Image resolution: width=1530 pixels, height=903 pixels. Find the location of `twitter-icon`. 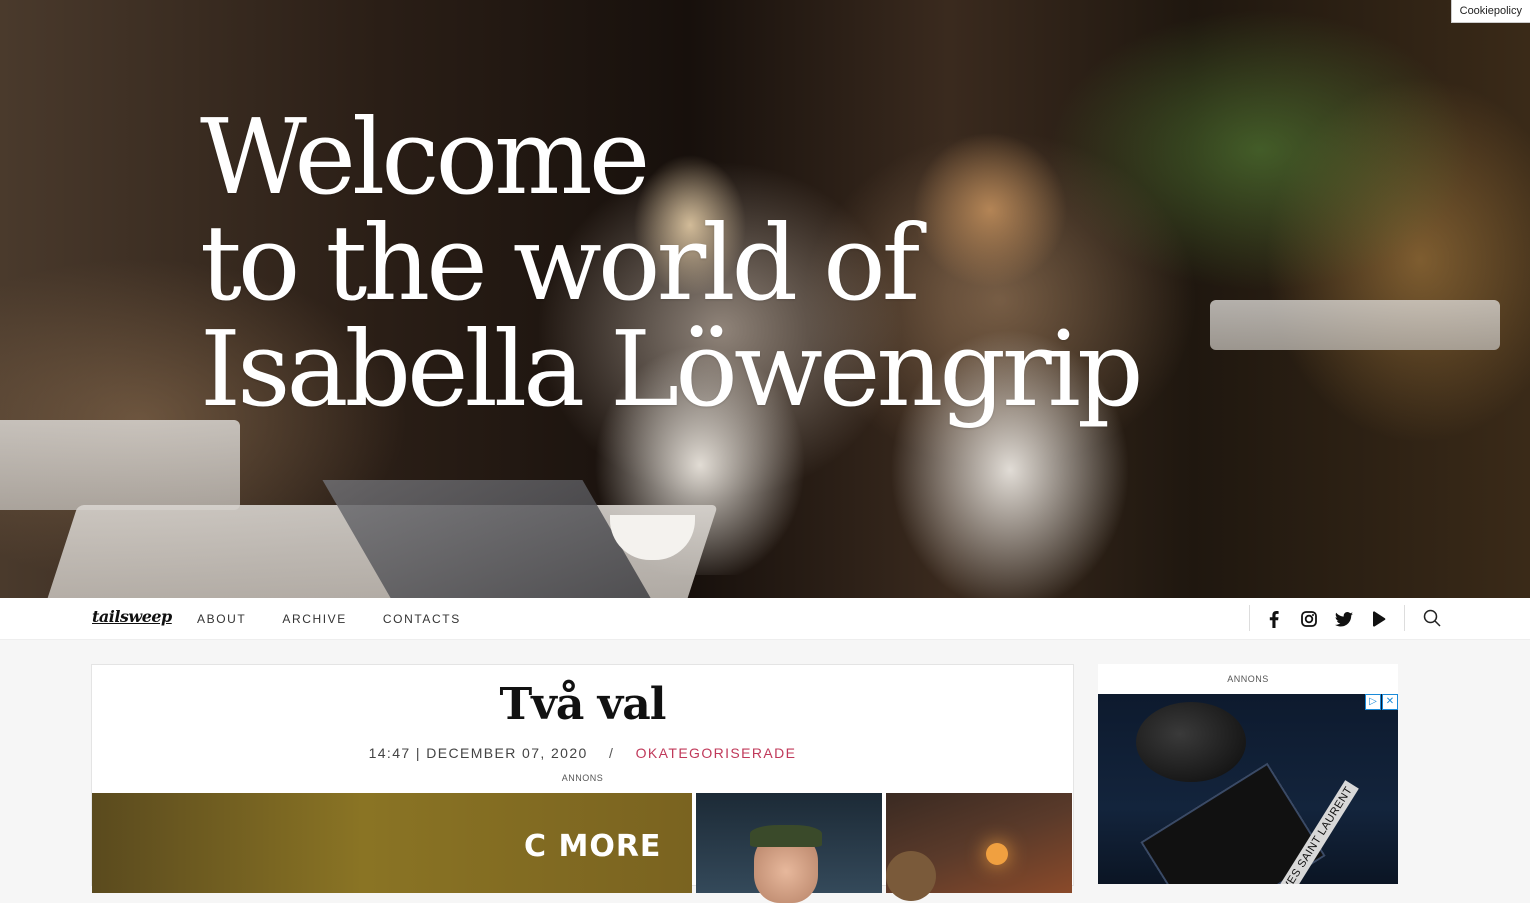

twitter-icon is located at coordinates (1344, 619).